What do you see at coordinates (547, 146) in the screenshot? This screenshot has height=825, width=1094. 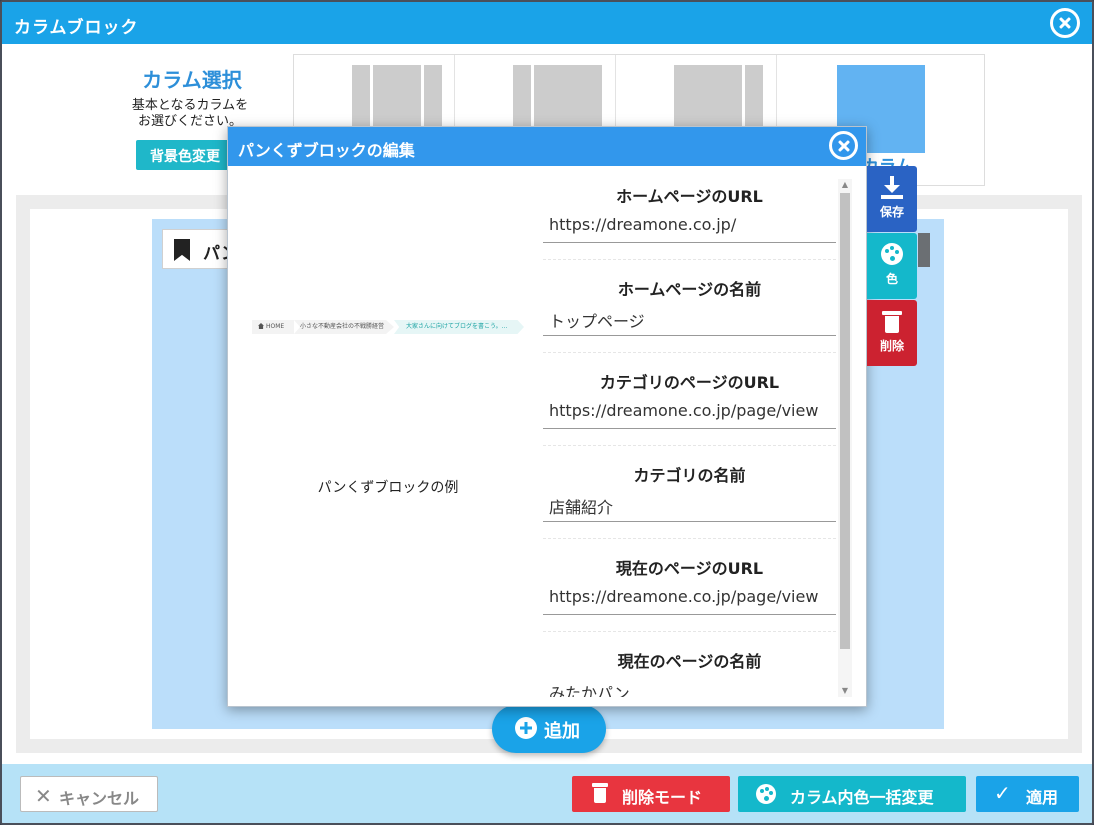 I see `modal-header: パンくずブロックの編集` at bounding box center [547, 146].